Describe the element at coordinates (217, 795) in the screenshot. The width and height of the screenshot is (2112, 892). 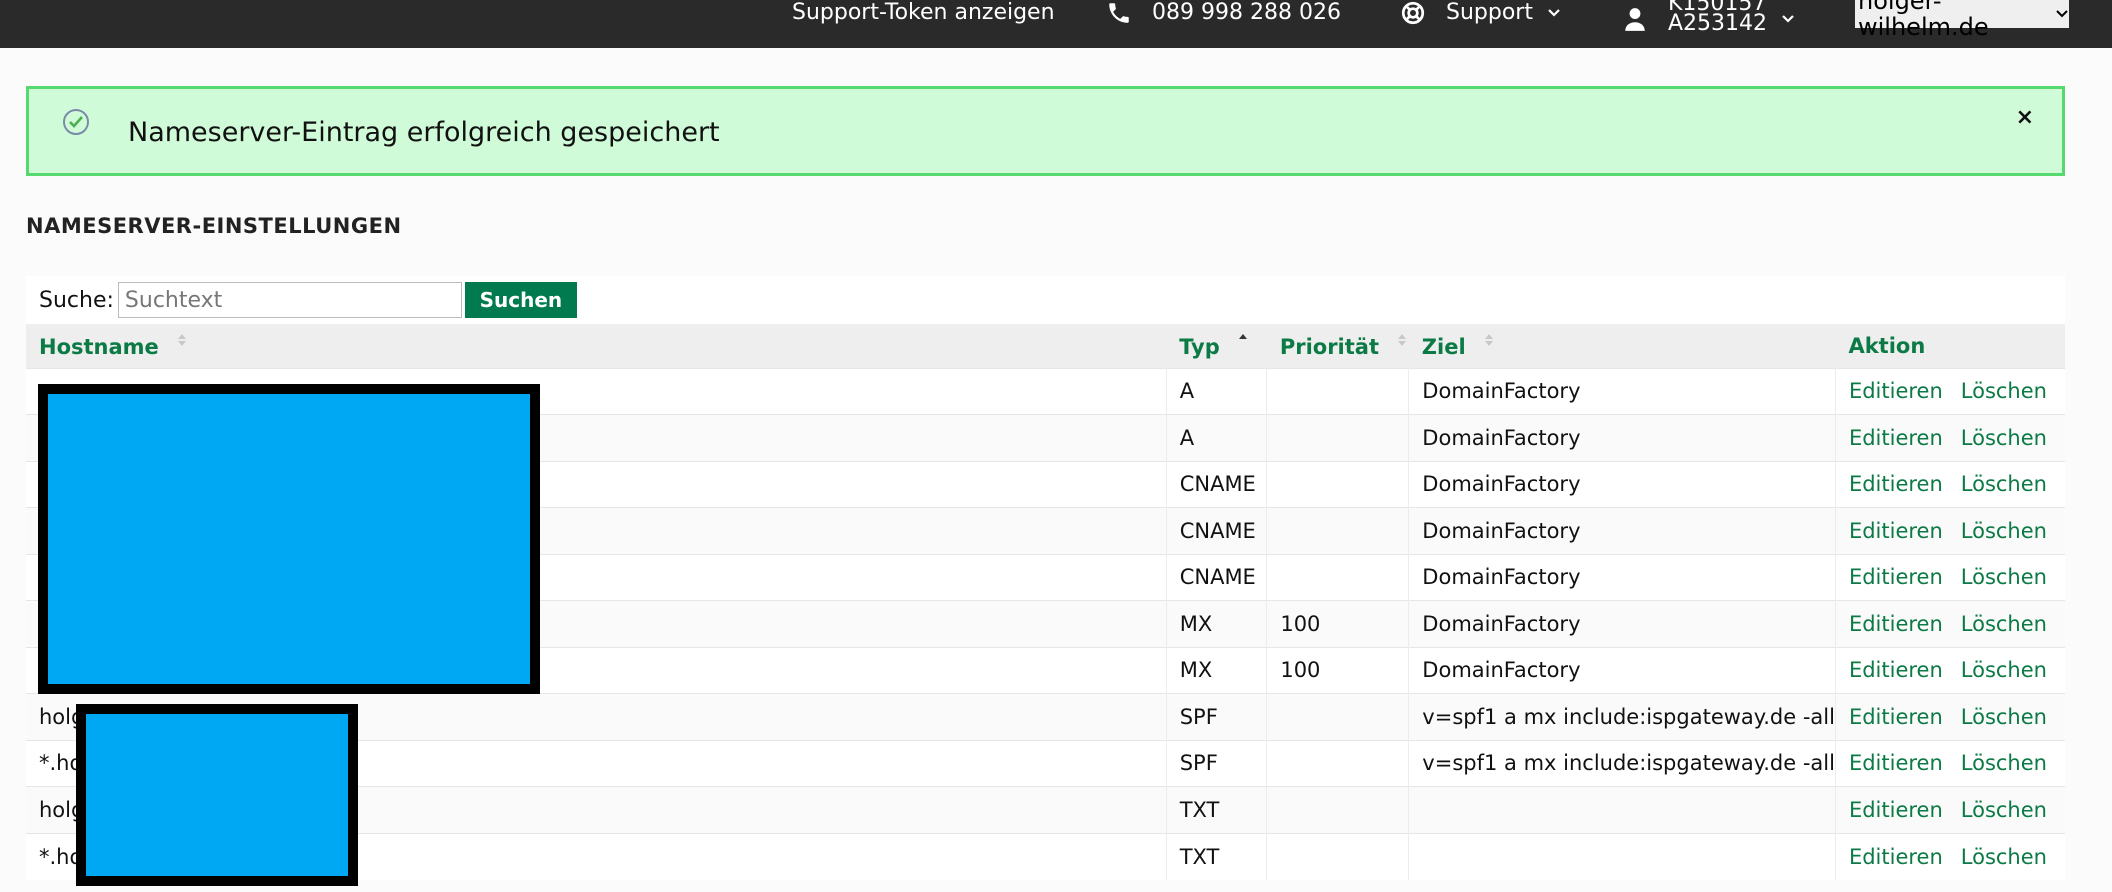
I see `redaction-block` at that location.